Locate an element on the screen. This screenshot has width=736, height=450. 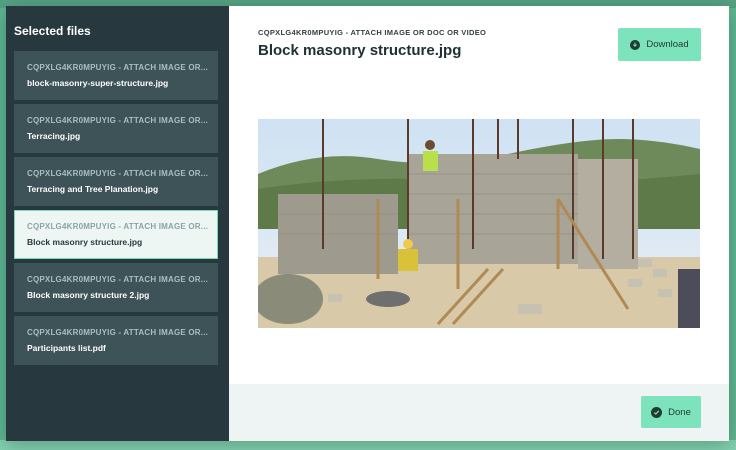
download-label: Download is located at coordinates (667, 44).